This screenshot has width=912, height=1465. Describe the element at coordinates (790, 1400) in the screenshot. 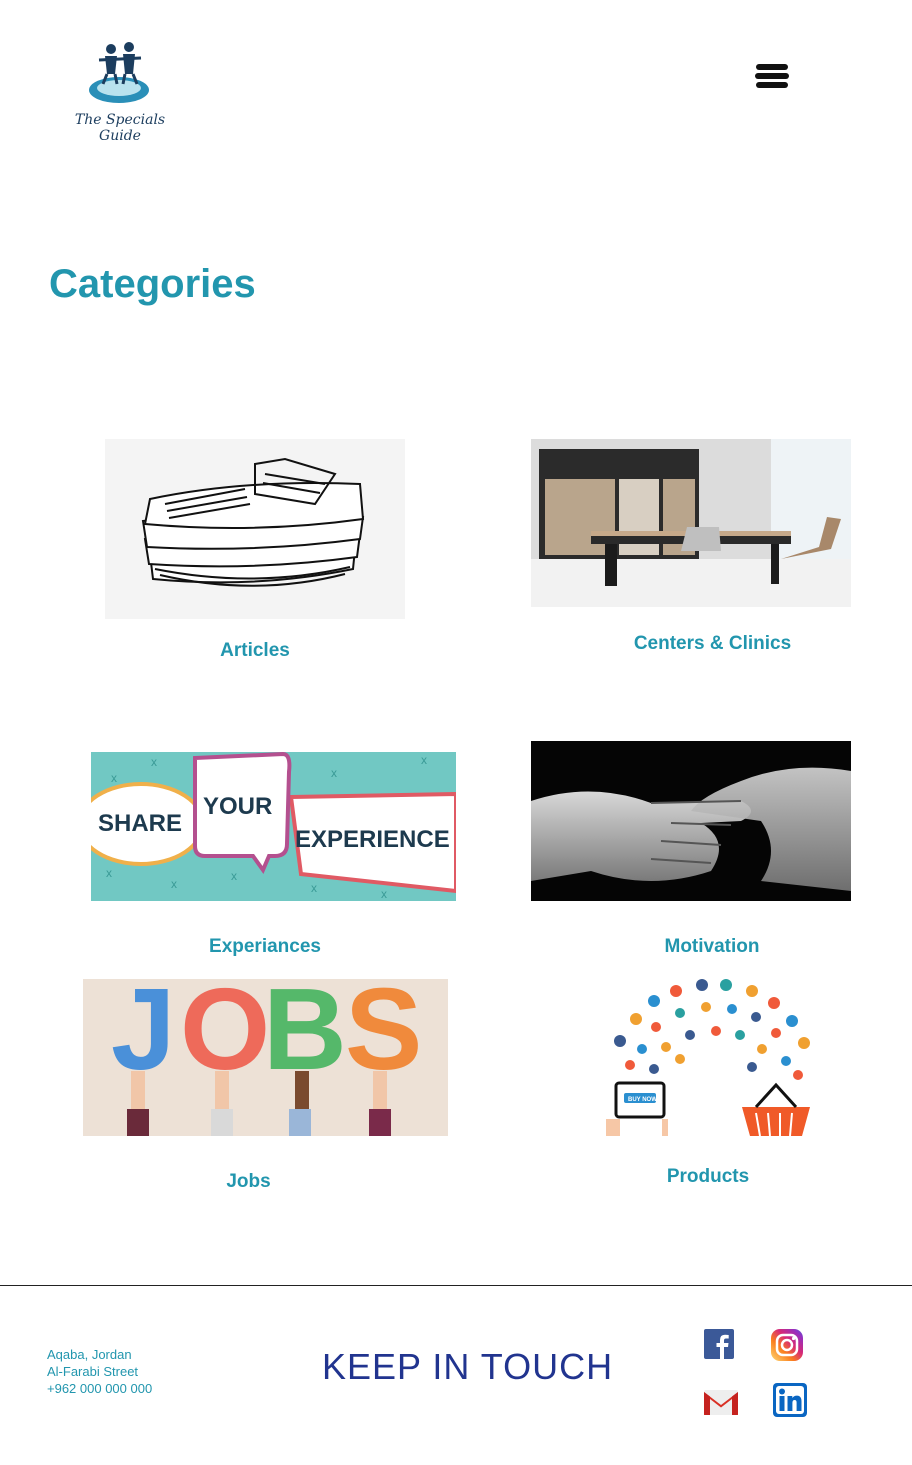

I see `linkedin-icon` at that location.